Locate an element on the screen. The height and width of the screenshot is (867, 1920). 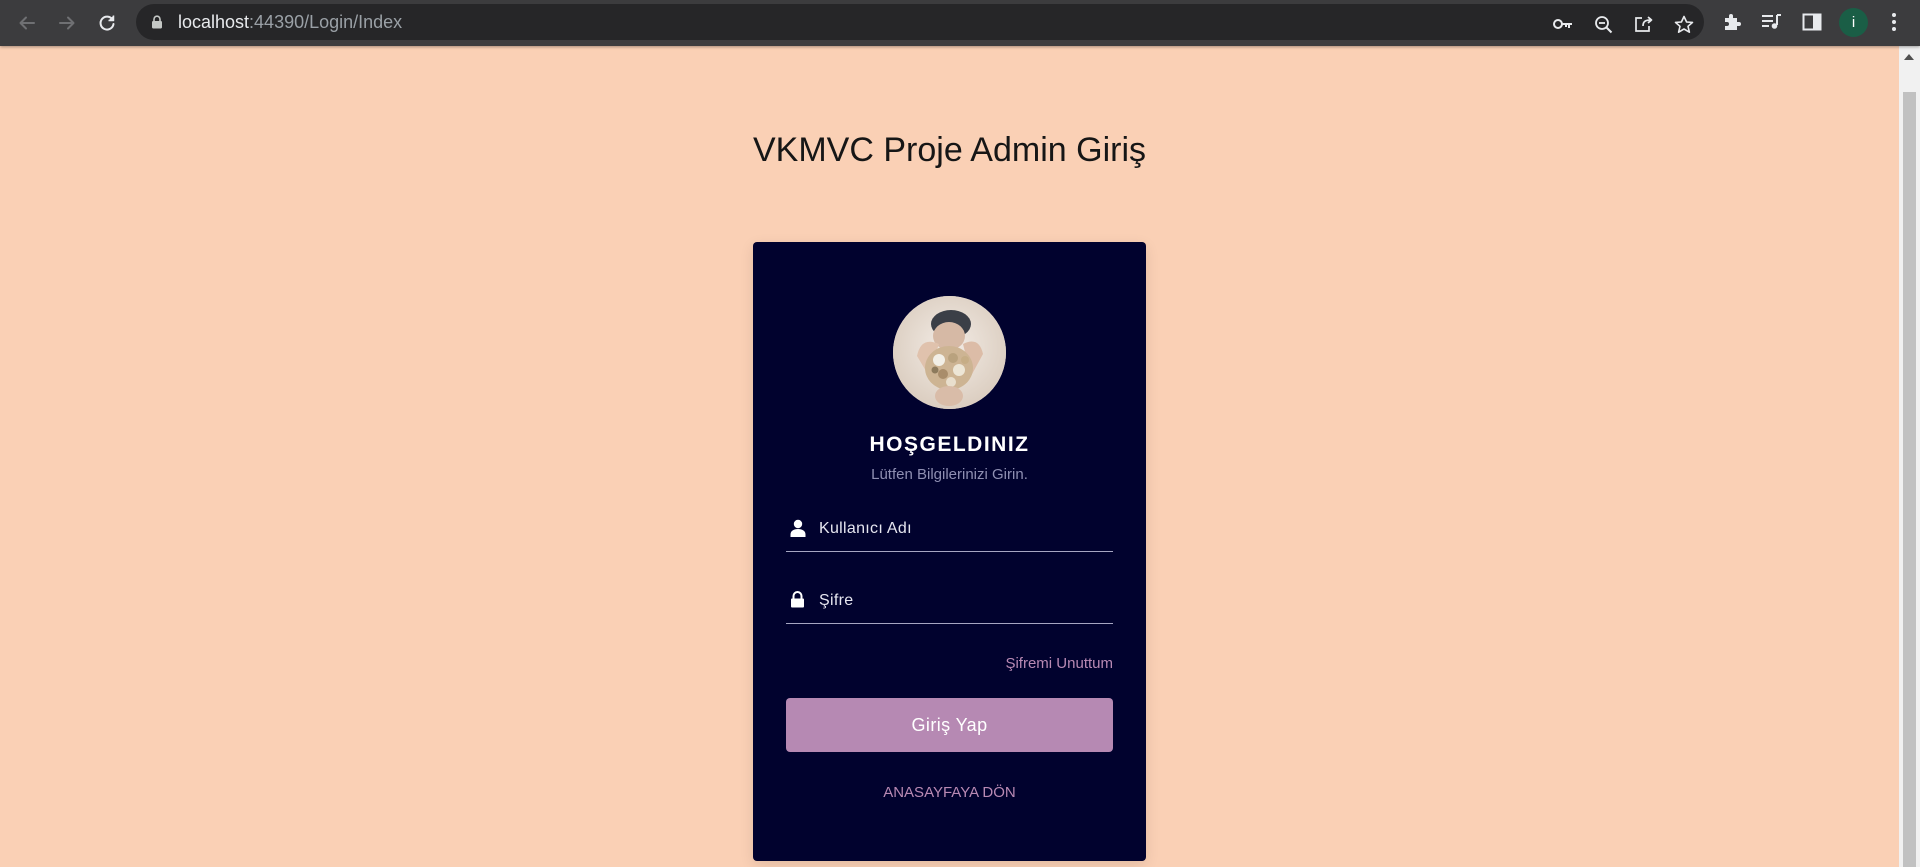
forward-arrow-icon is located at coordinates (67, 23).